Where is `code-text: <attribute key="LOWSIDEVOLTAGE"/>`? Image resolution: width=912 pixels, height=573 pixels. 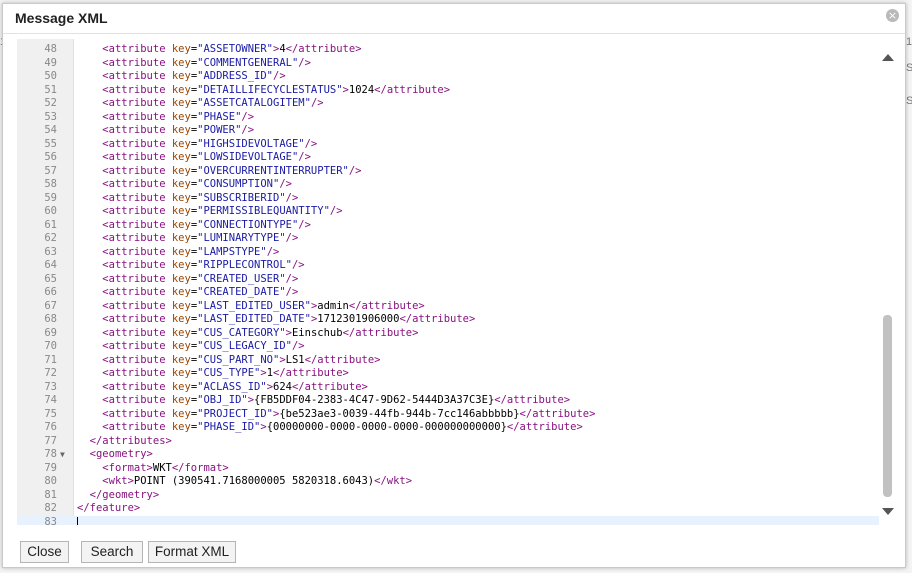
code-text: <attribute key="LOWSIDEVOLTAGE"/> is located at coordinates (194, 158).